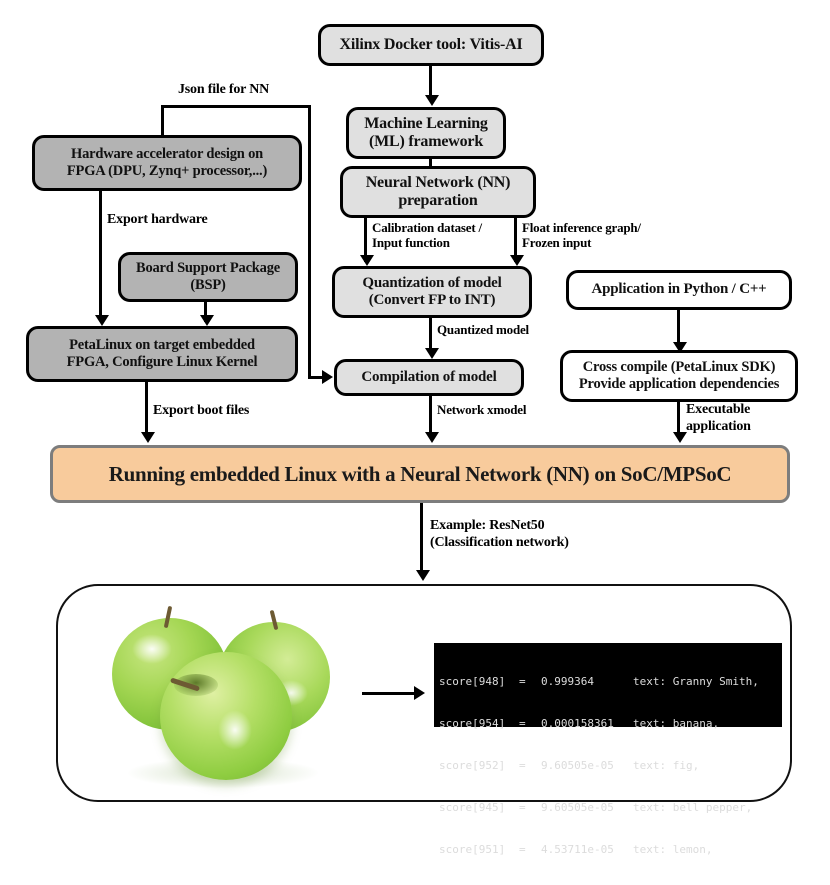 The height and width of the screenshot is (885, 830). What do you see at coordinates (432, 282) in the screenshot?
I see `node-quantization-label-line1: Quantization of model` at bounding box center [432, 282].